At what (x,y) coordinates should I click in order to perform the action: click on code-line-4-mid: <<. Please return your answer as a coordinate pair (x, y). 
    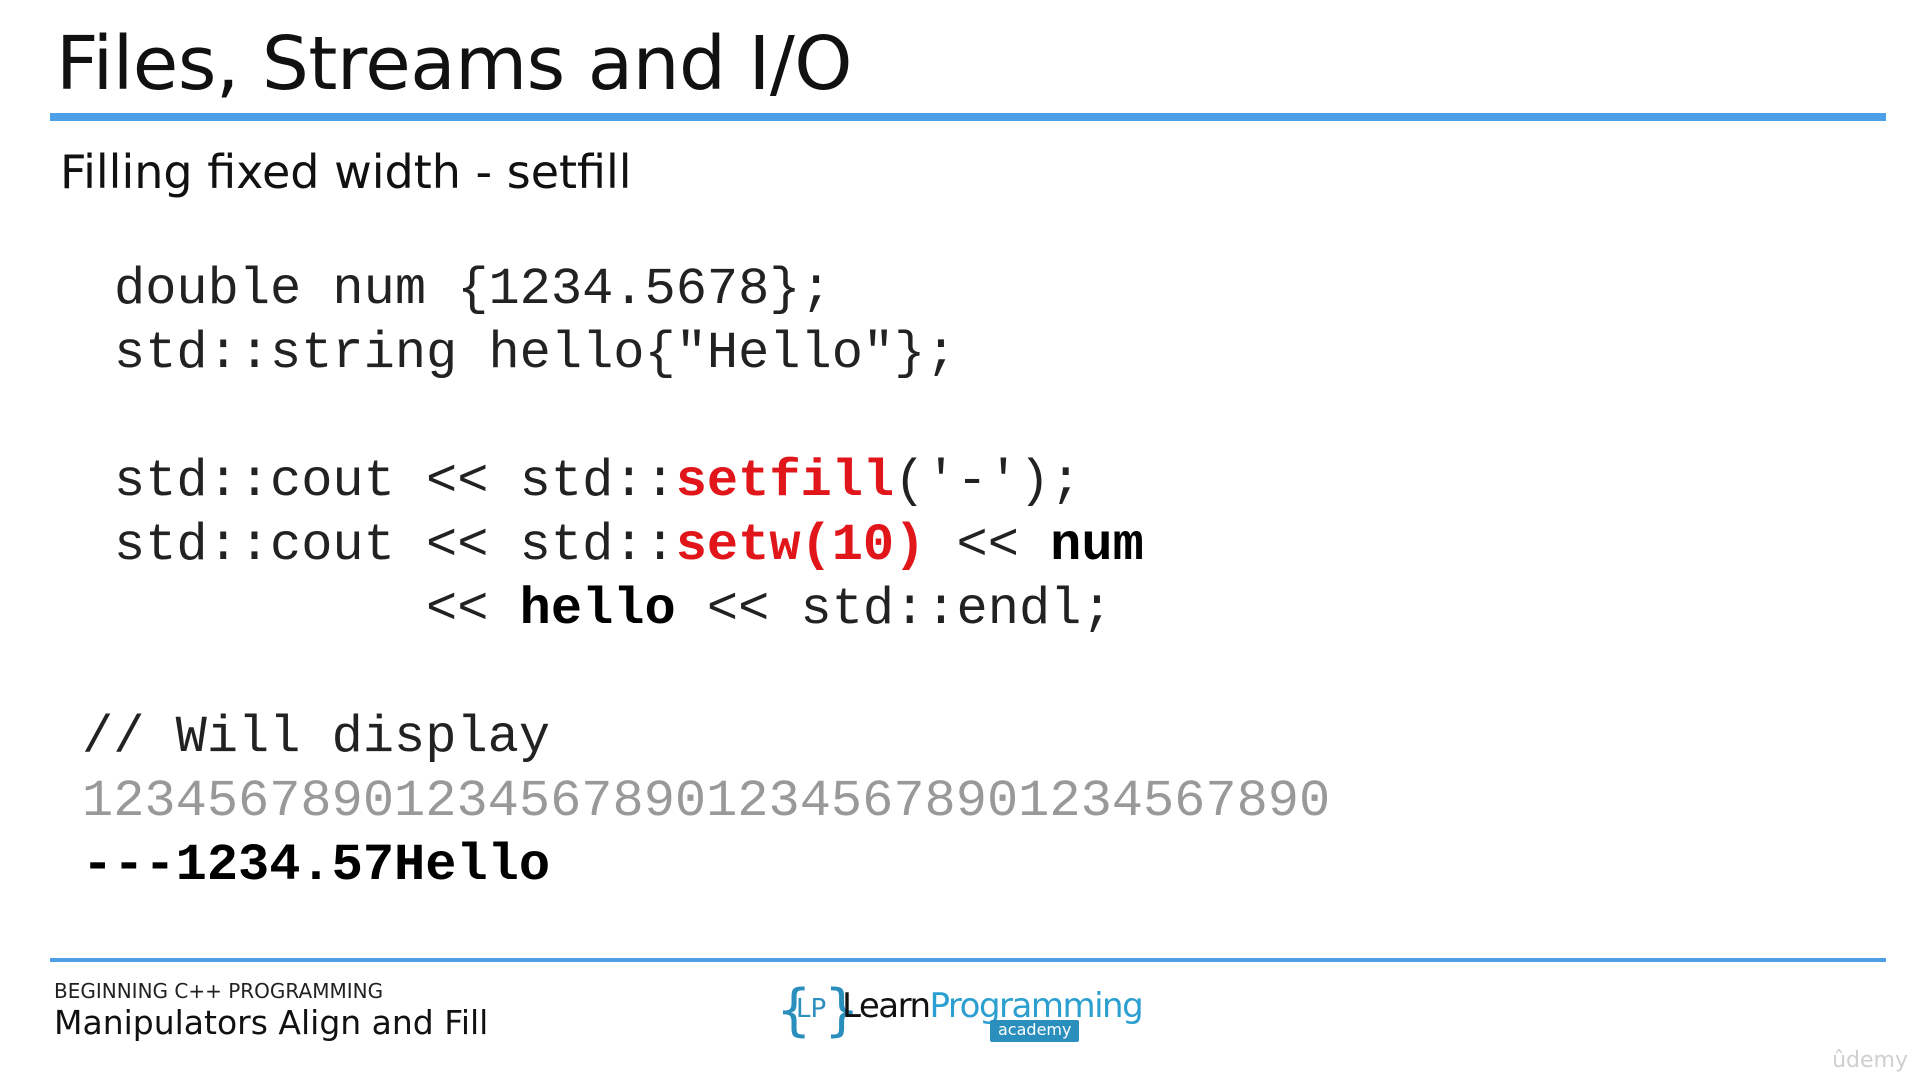
    Looking at the image, I should click on (988, 545).